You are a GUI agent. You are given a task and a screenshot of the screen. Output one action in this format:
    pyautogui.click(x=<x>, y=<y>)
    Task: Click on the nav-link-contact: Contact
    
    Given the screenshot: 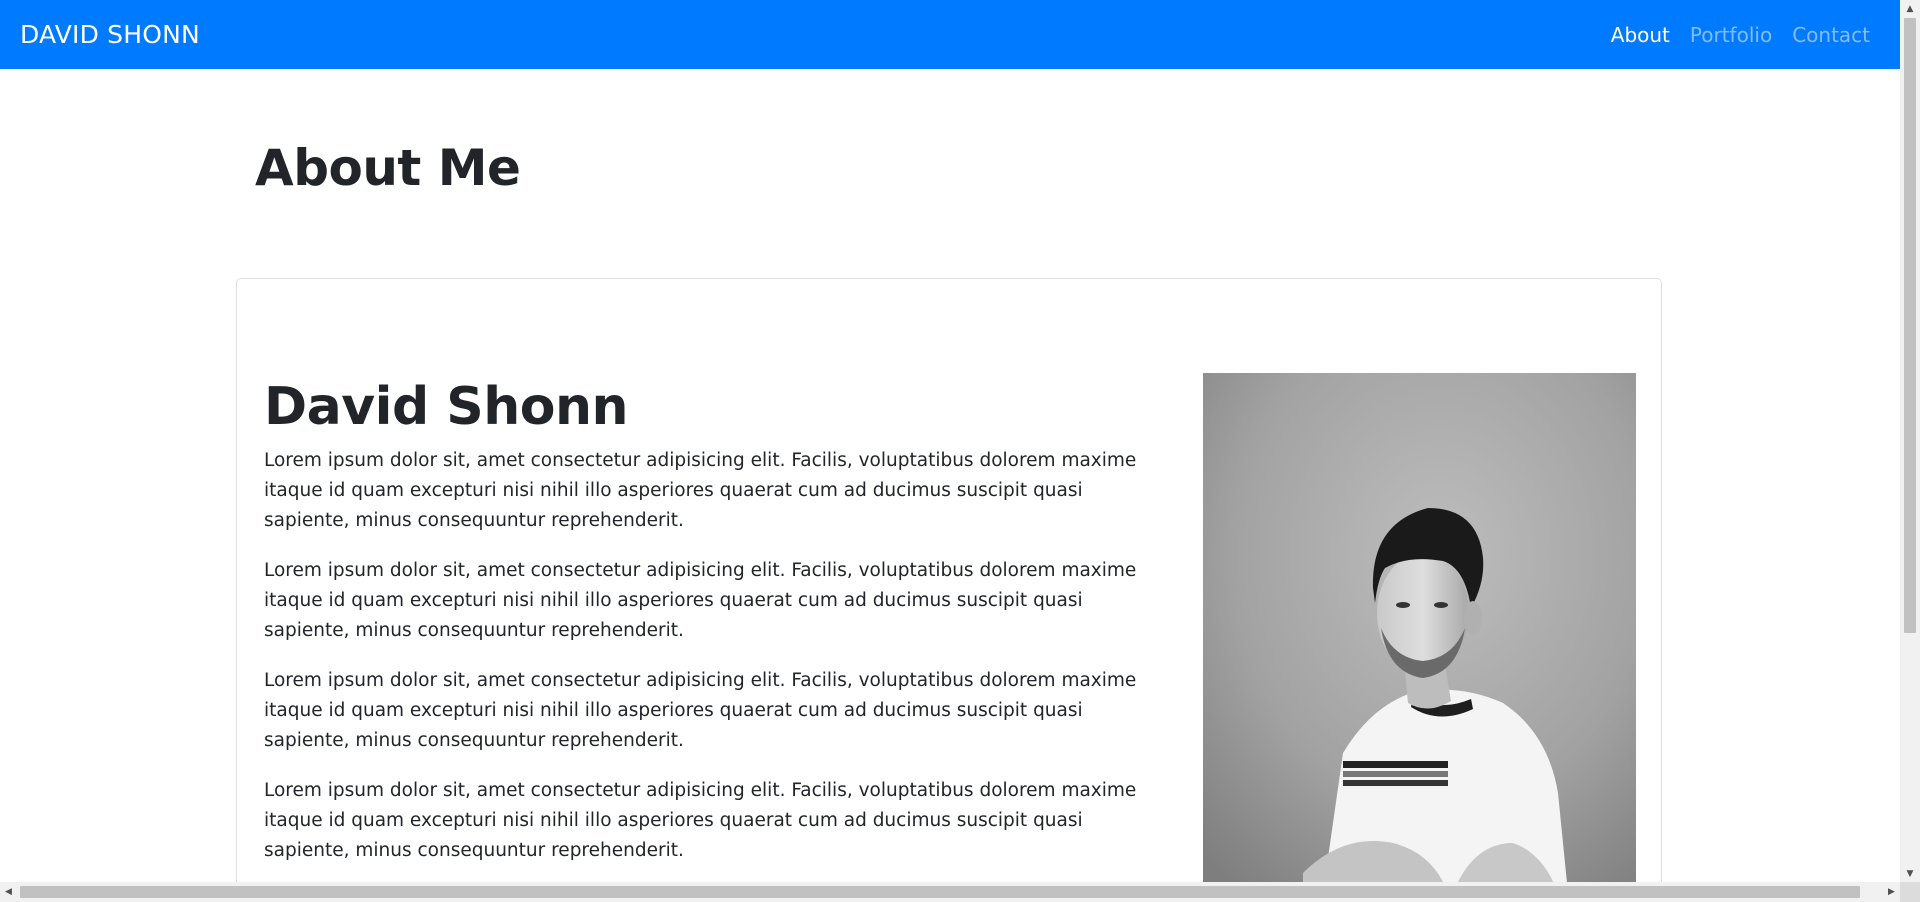 What is the action you would take?
    pyautogui.click(x=1831, y=35)
    